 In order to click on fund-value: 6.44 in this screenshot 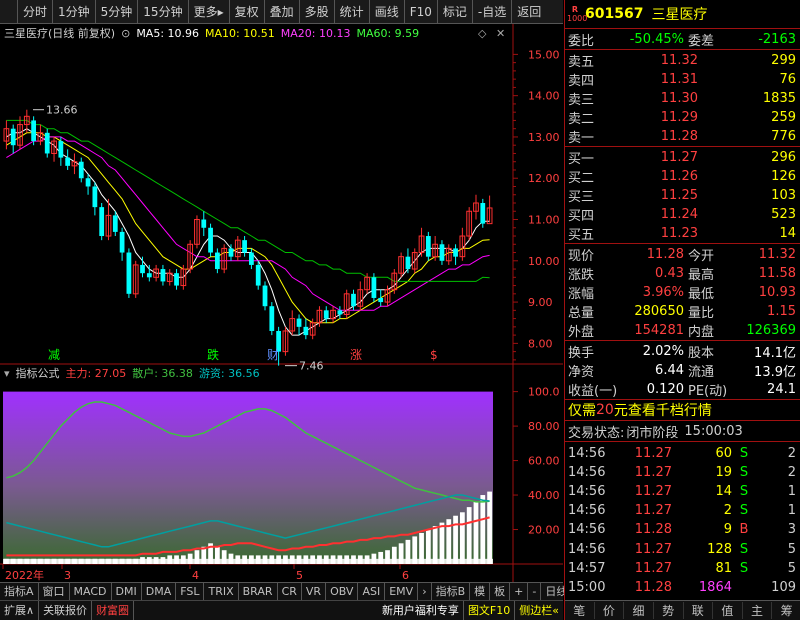, I will do `click(669, 370)`.